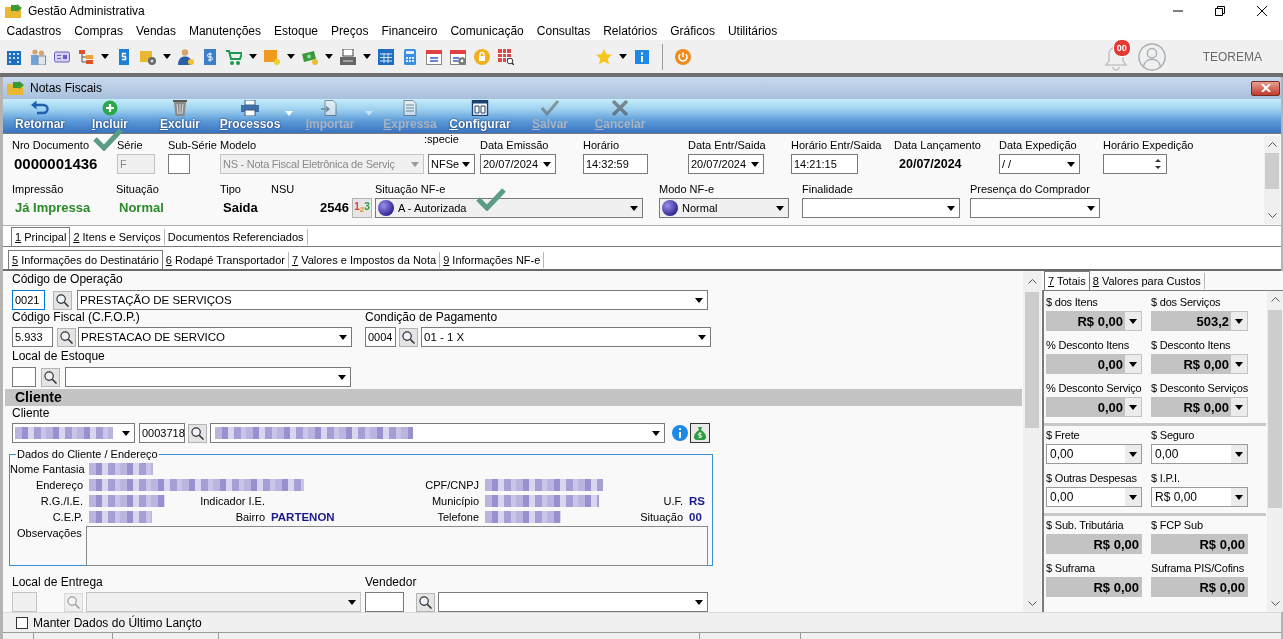  I want to click on menu-item: Estoque, so click(296, 31).